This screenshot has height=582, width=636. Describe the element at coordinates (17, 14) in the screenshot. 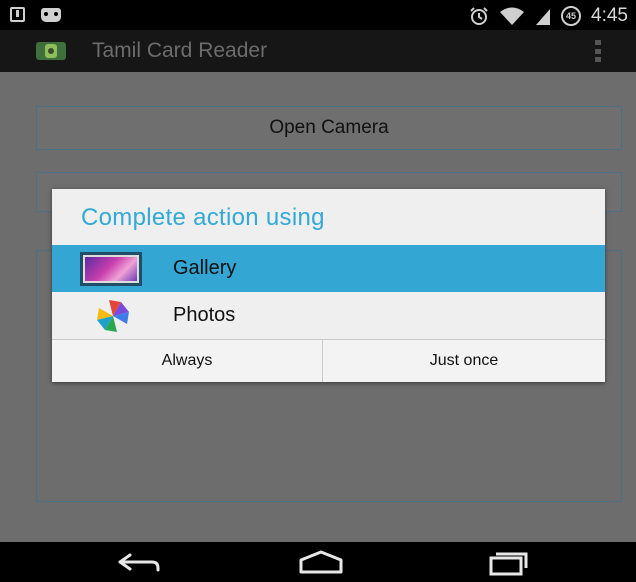

I see `download-icon` at that location.